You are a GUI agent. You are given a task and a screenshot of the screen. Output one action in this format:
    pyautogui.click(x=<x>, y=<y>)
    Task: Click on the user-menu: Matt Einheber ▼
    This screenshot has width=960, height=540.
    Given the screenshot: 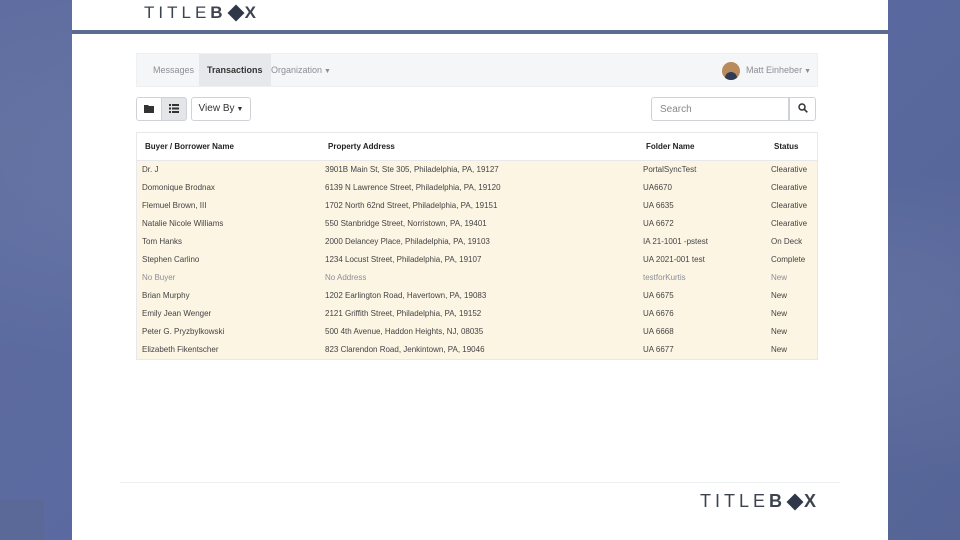 What is the action you would take?
    pyautogui.click(x=766, y=70)
    